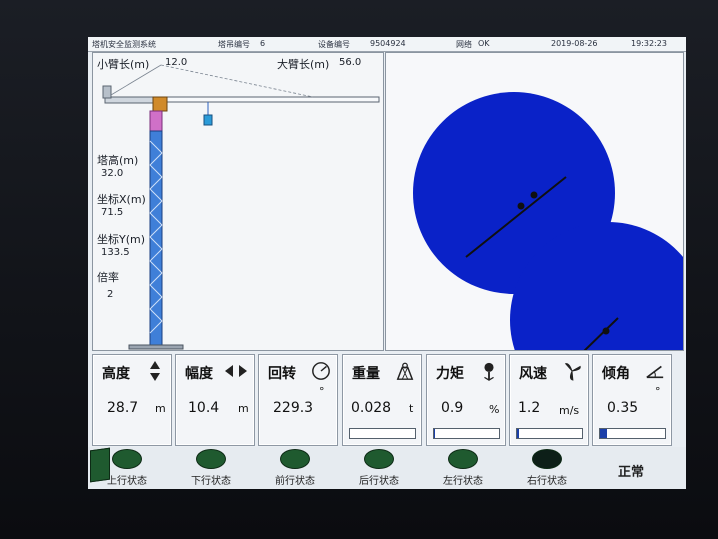 The height and width of the screenshot is (539, 718). I want to click on weight-card: 重量 0.028 t, so click(382, 400).